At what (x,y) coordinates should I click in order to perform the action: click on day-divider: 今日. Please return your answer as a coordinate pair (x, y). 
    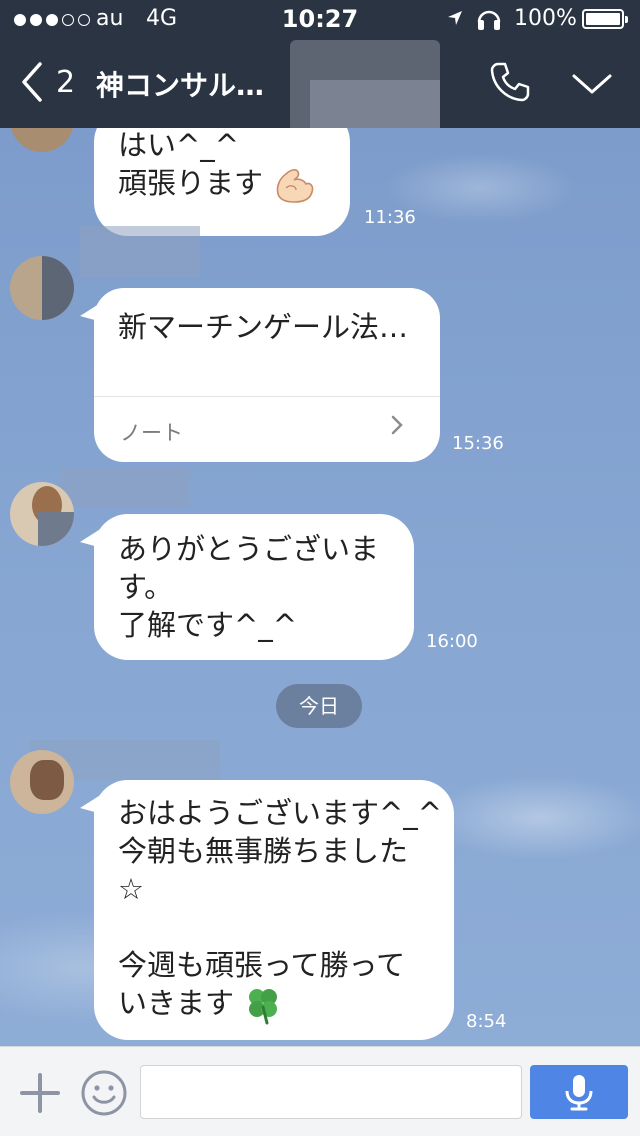
    Looking at the image, I should click on (319, 706).